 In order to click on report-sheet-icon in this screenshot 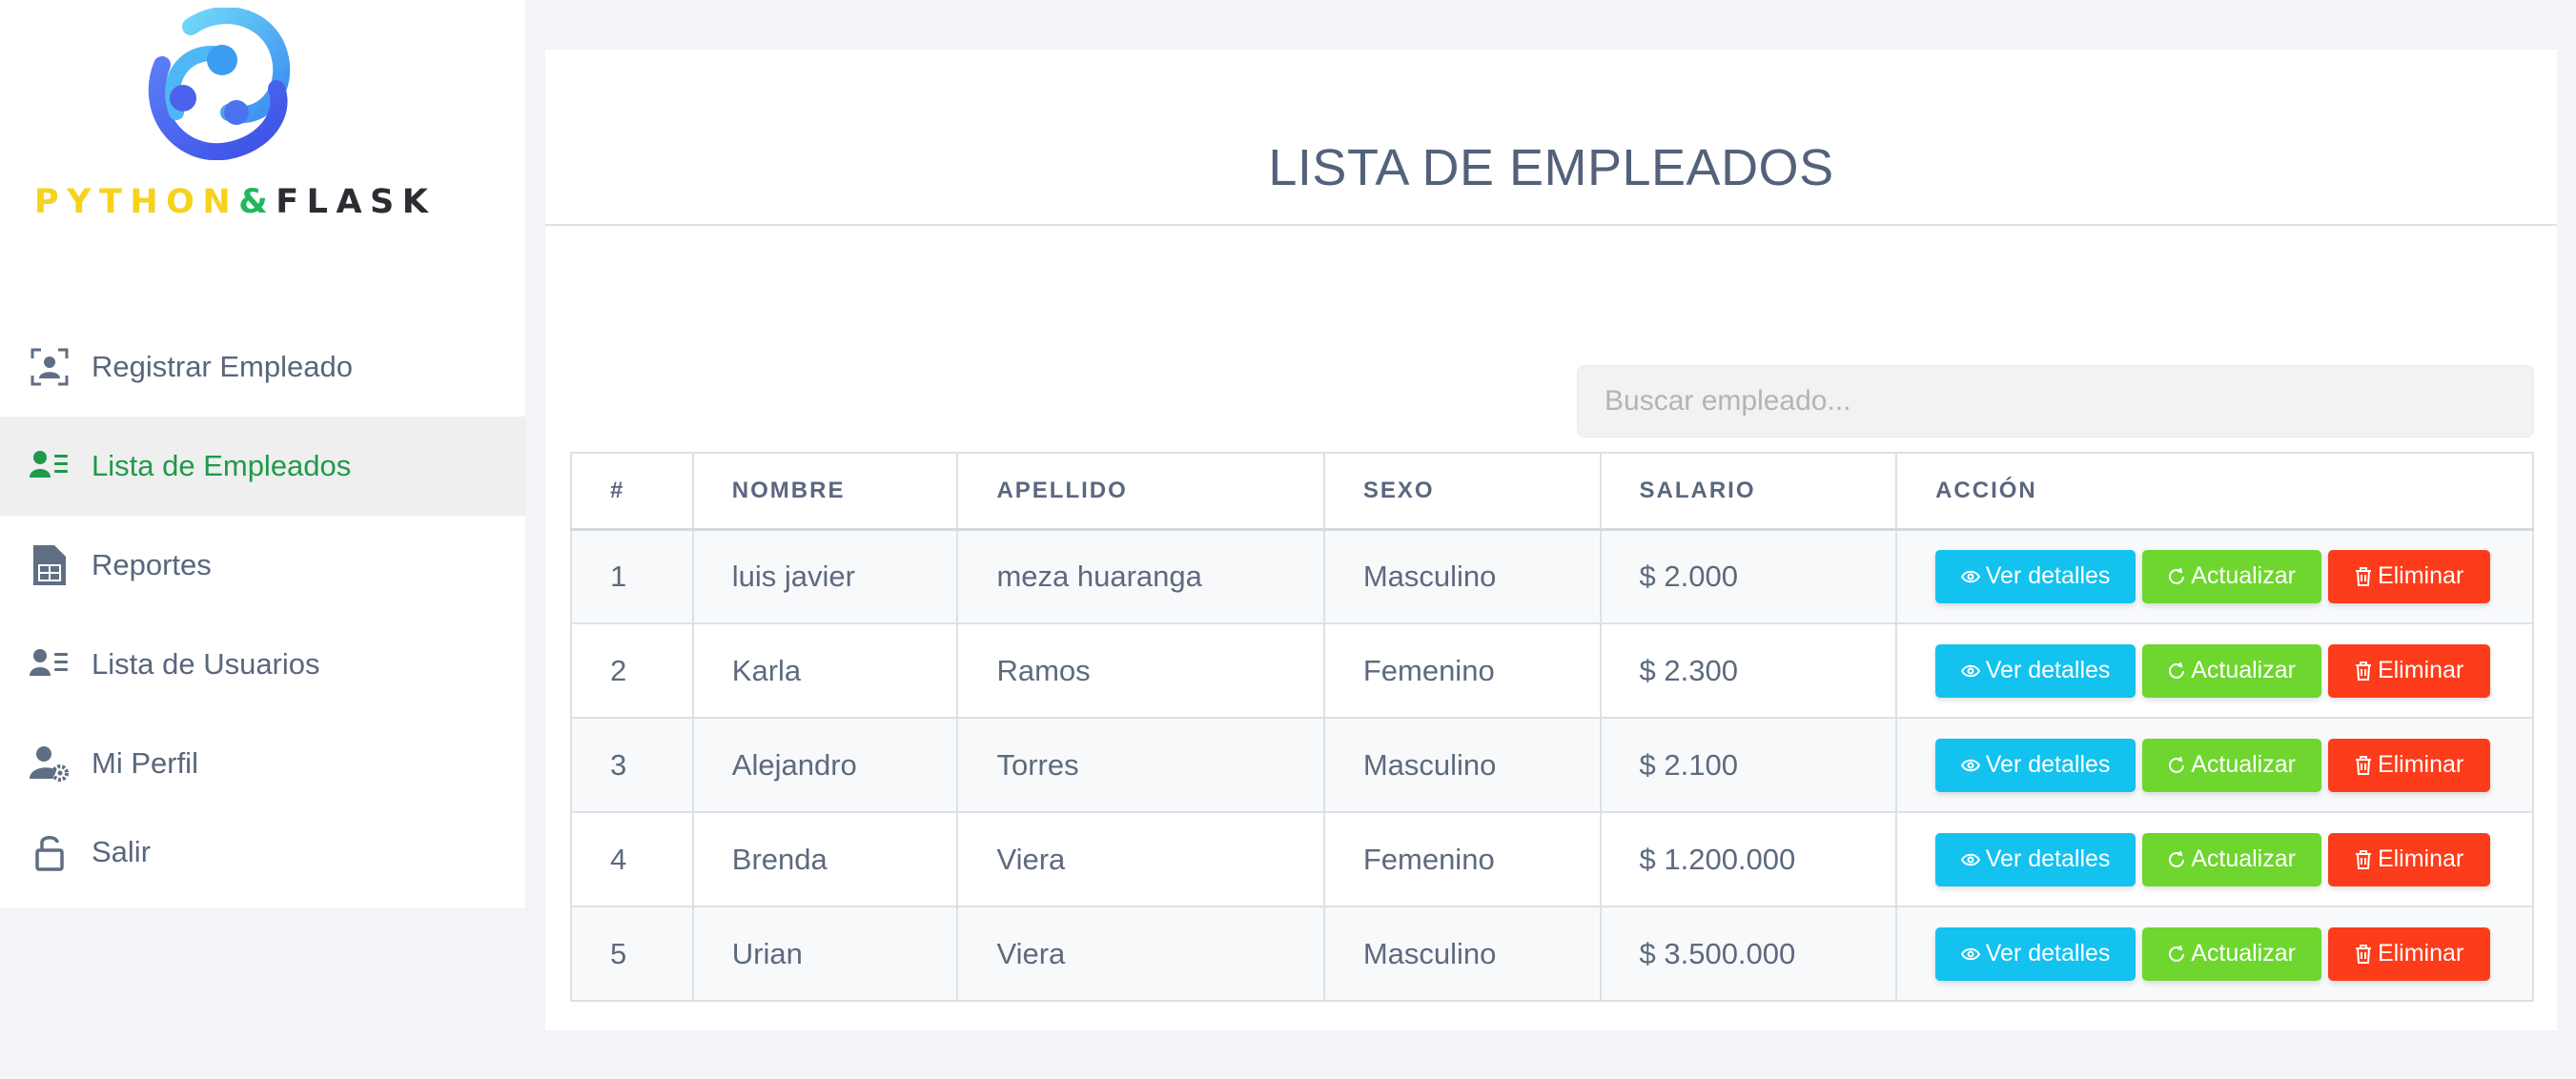, I will do `click(50, 565)`.